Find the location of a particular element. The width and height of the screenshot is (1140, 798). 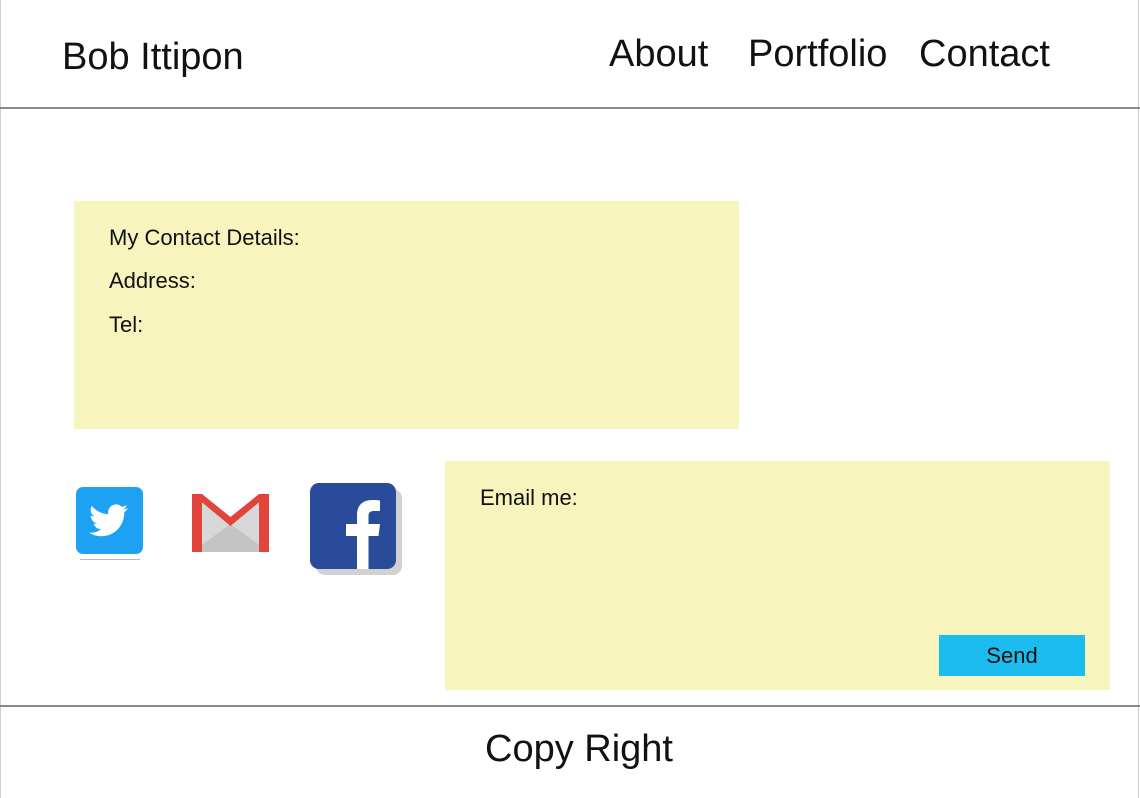

address-label: Address: is located at coordinates (152, 280).